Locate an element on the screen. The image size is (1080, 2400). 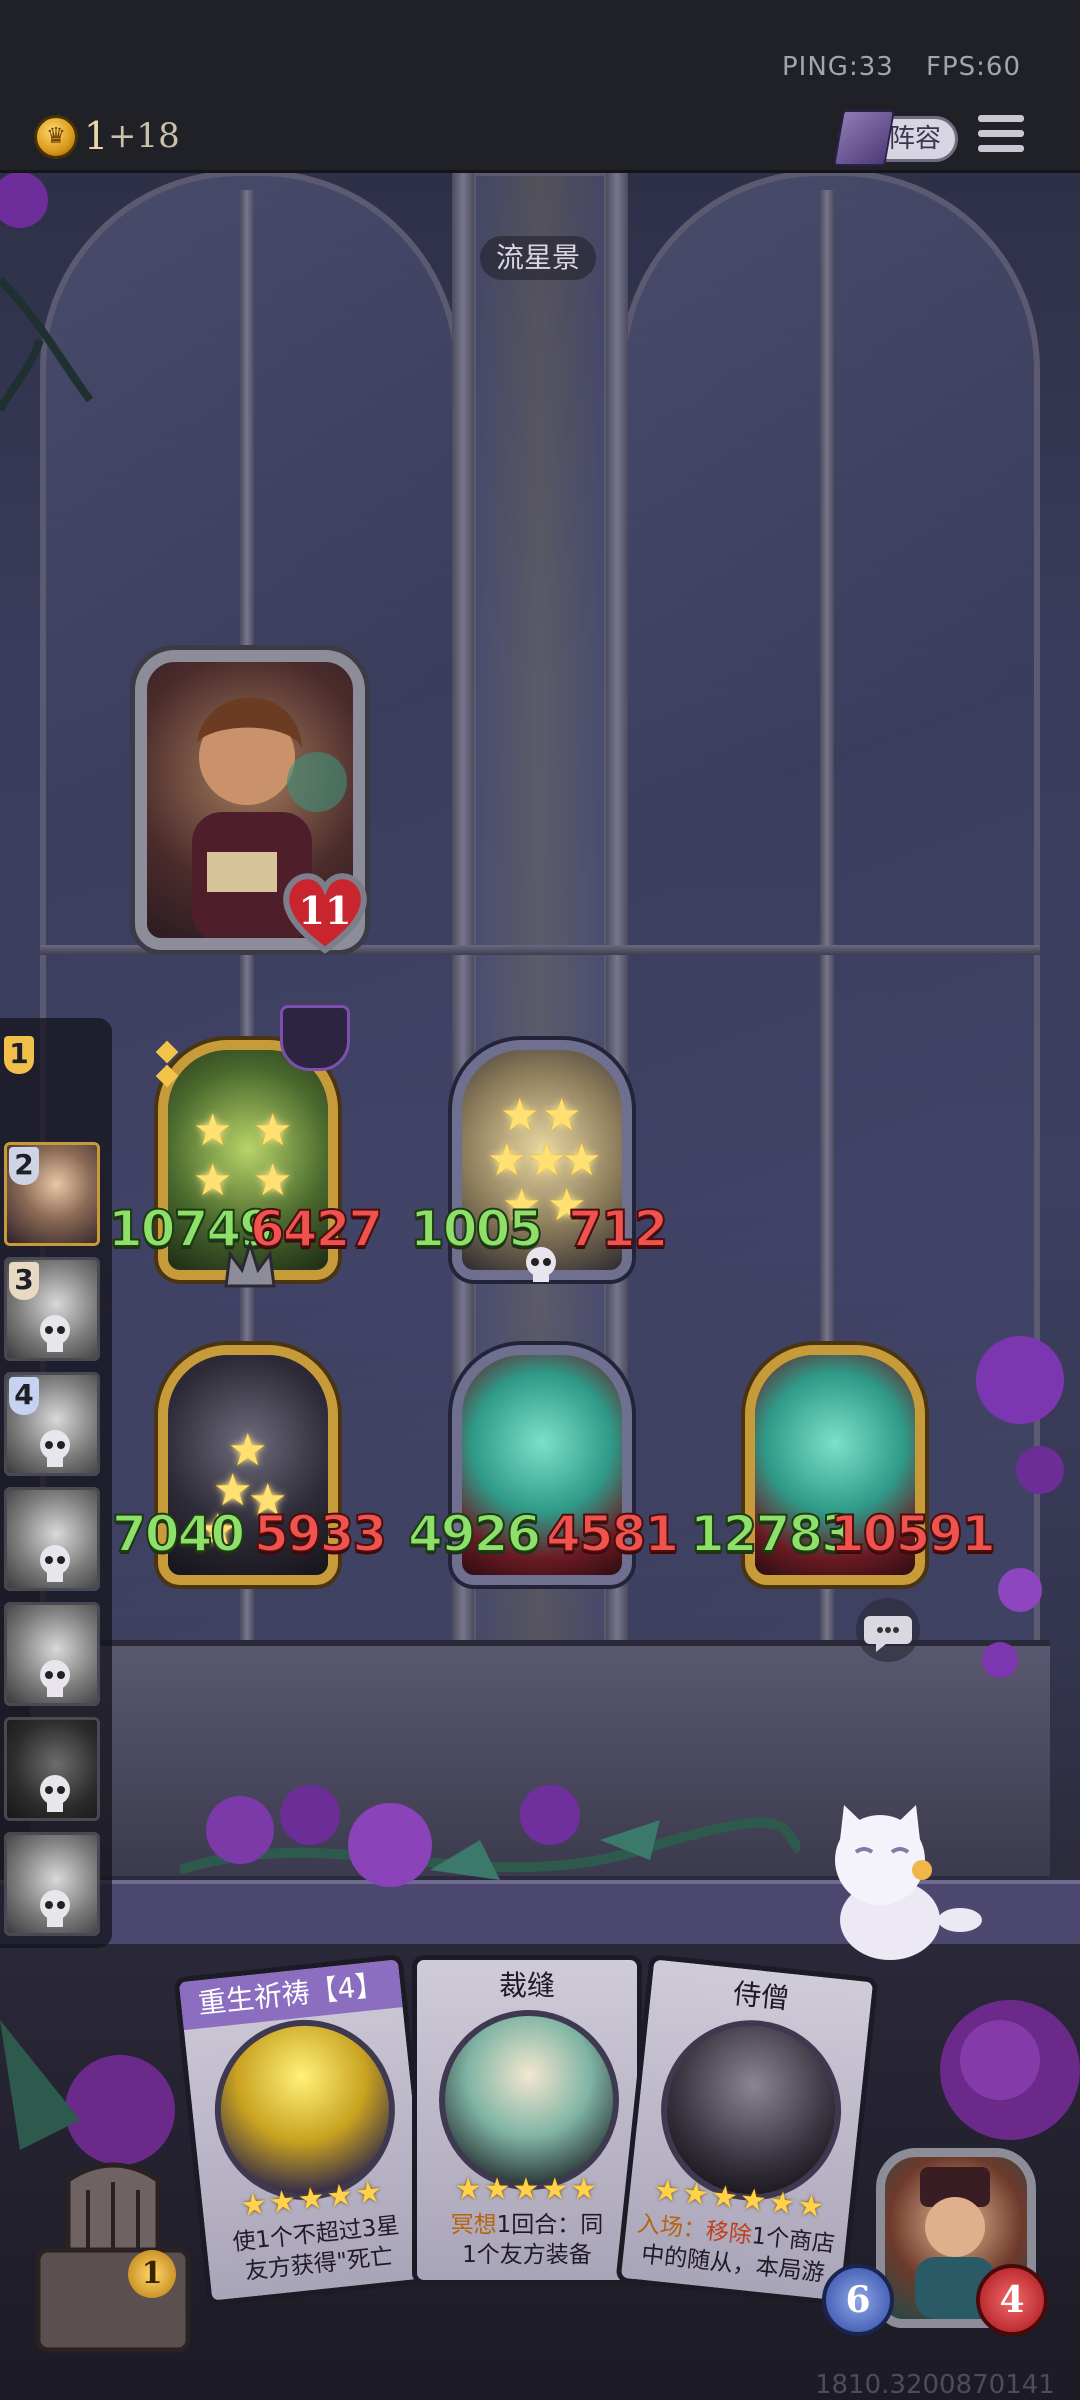
rose-vine-decoration is located at coordinates (490, 1836).